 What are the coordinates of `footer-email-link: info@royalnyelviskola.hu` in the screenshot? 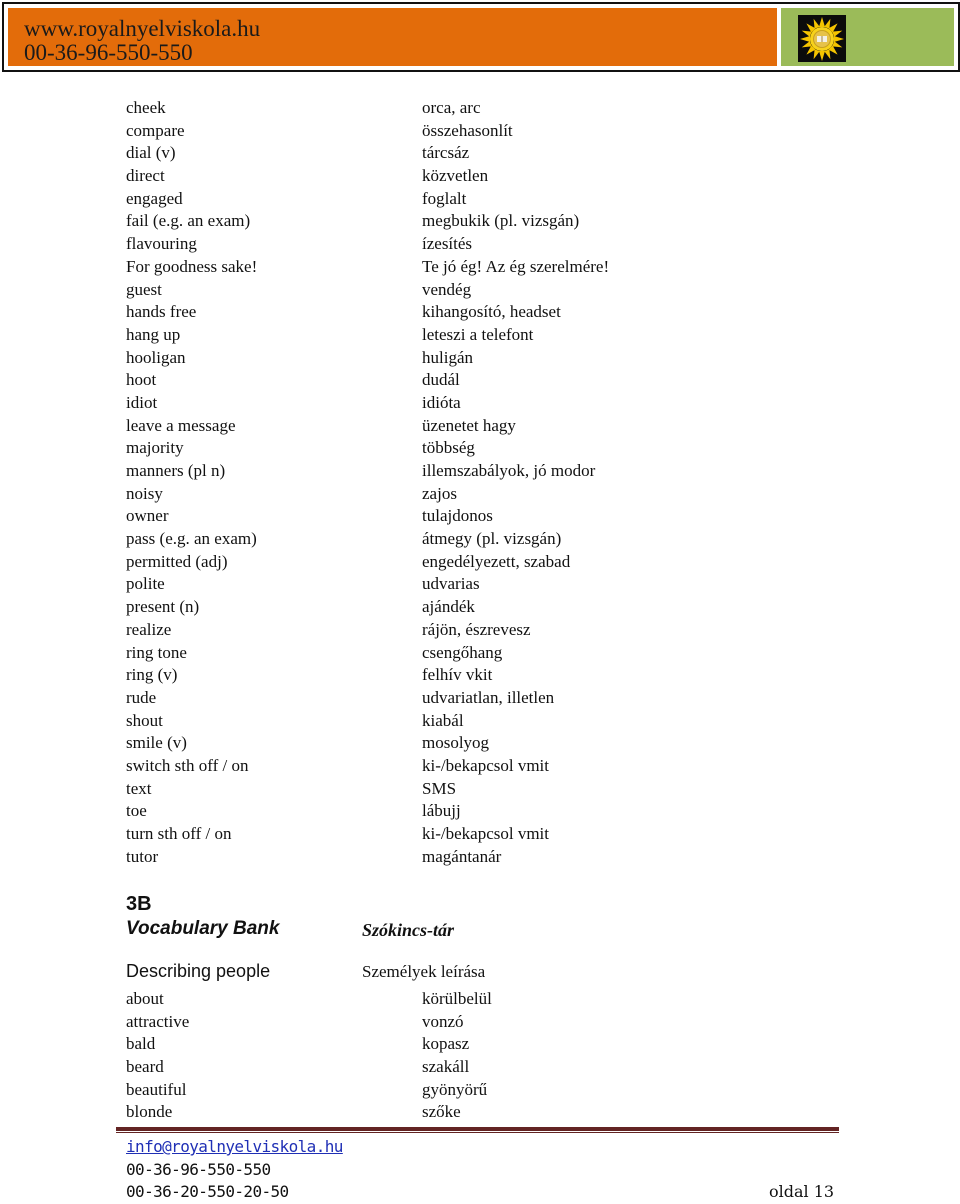 It's located at (234, 1147).